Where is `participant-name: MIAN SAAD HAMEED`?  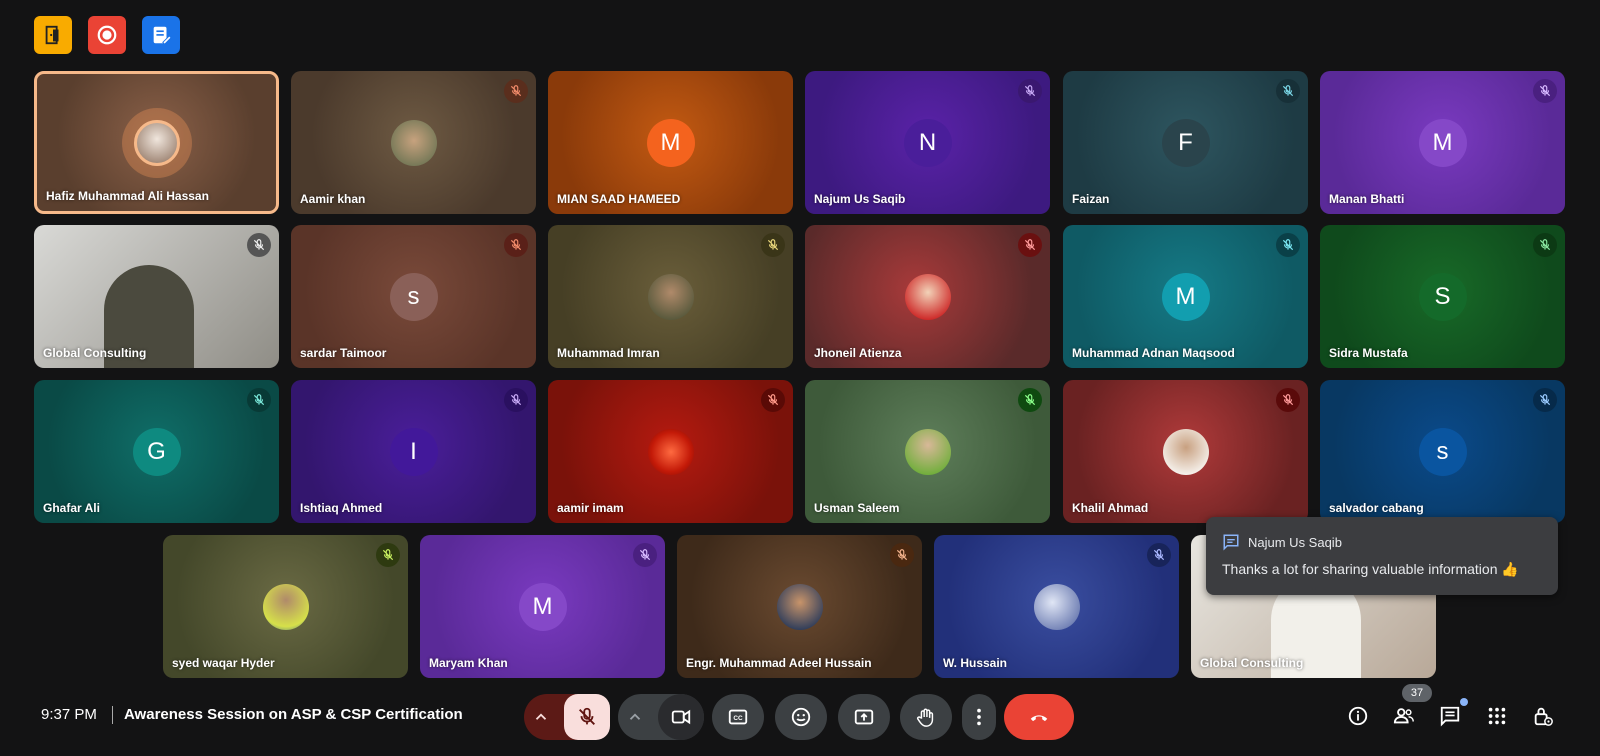 participant-name: MIAN SAAD HAMEED is located at coordinates (619, 199).